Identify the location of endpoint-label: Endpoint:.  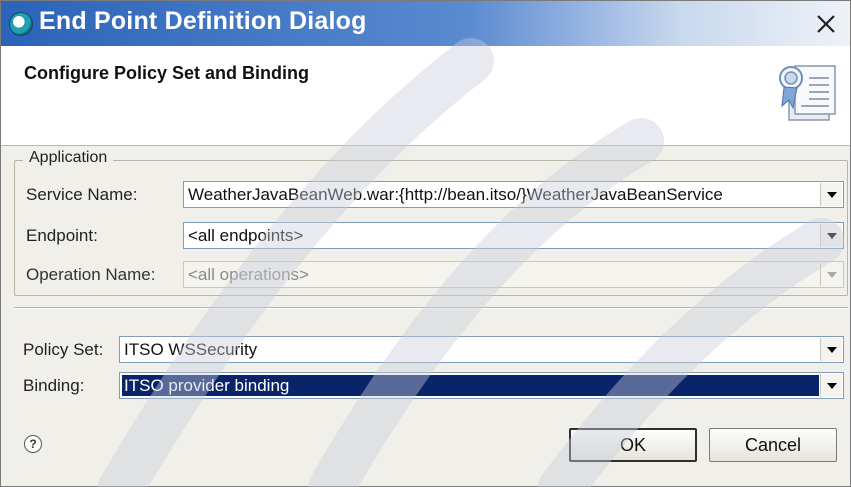
(62, 235).